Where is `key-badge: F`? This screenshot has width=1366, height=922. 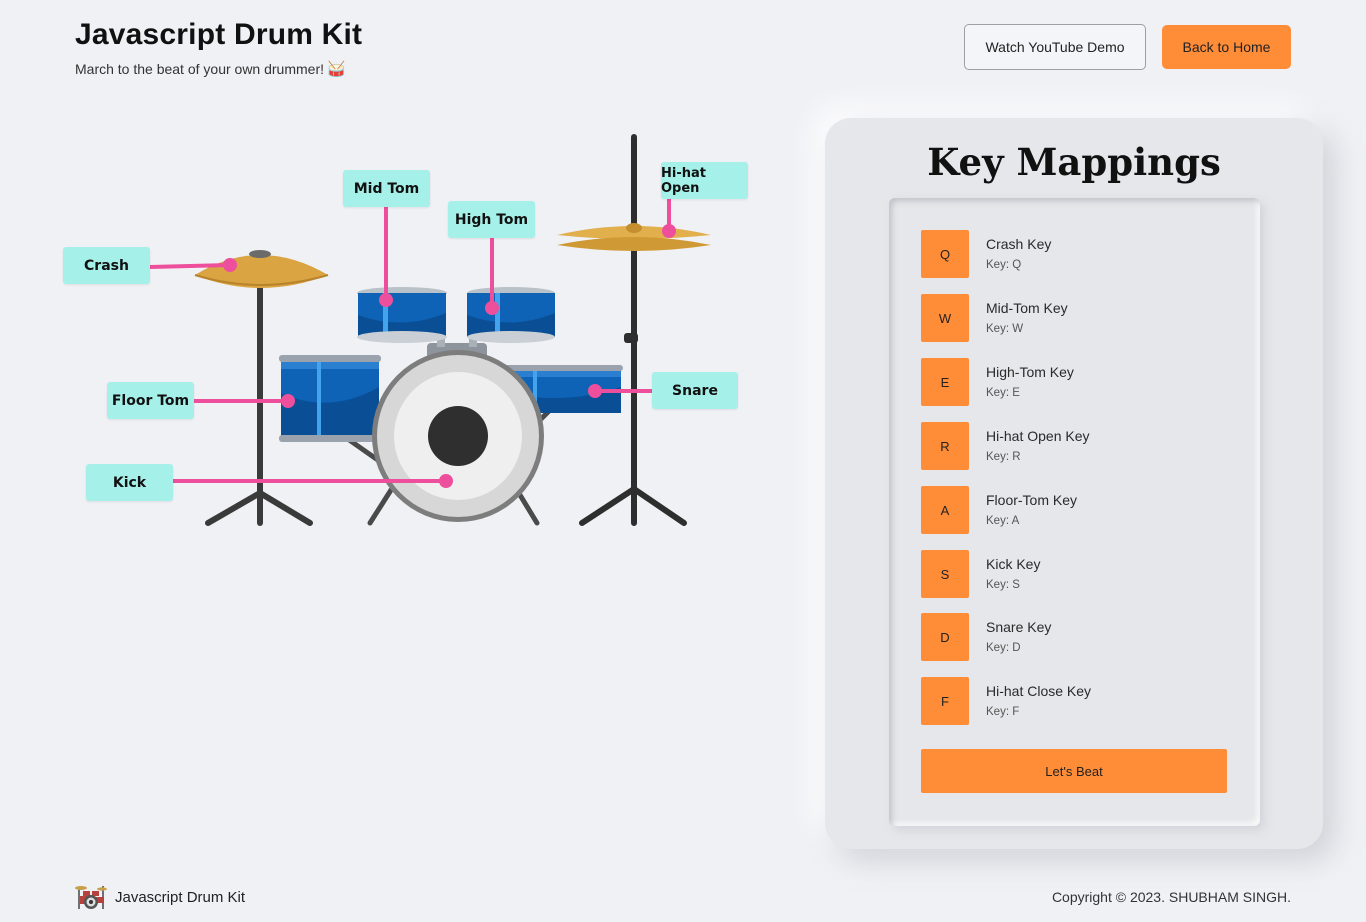 key-badge: F is located at coordinates (945, 701).